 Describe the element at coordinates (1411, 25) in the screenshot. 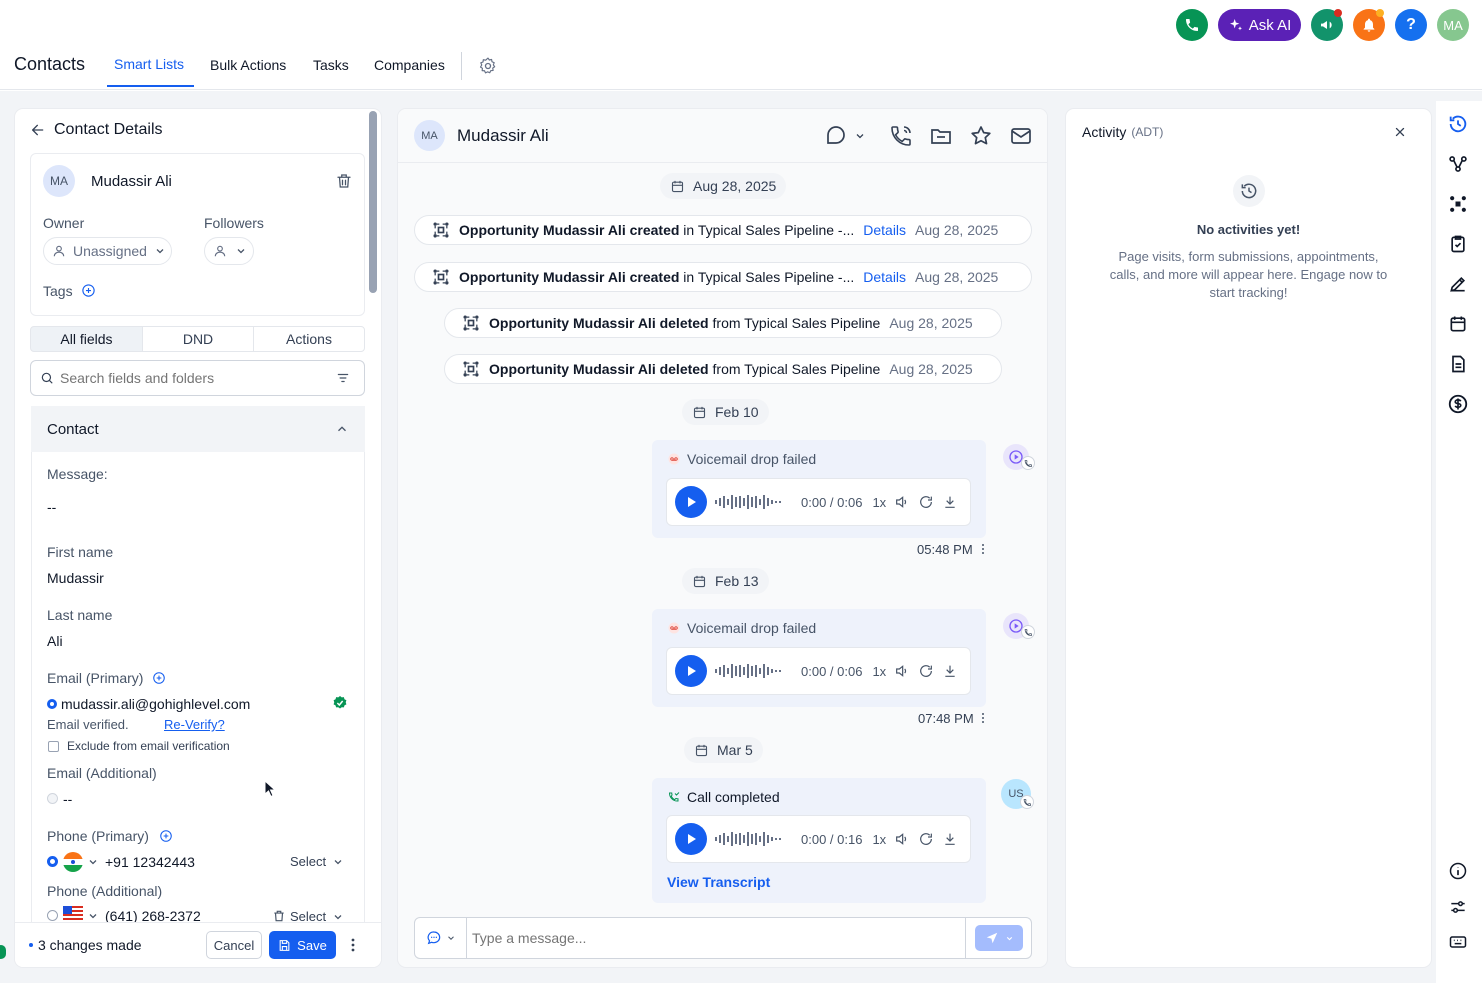

I see `help-button: ?` at that location.